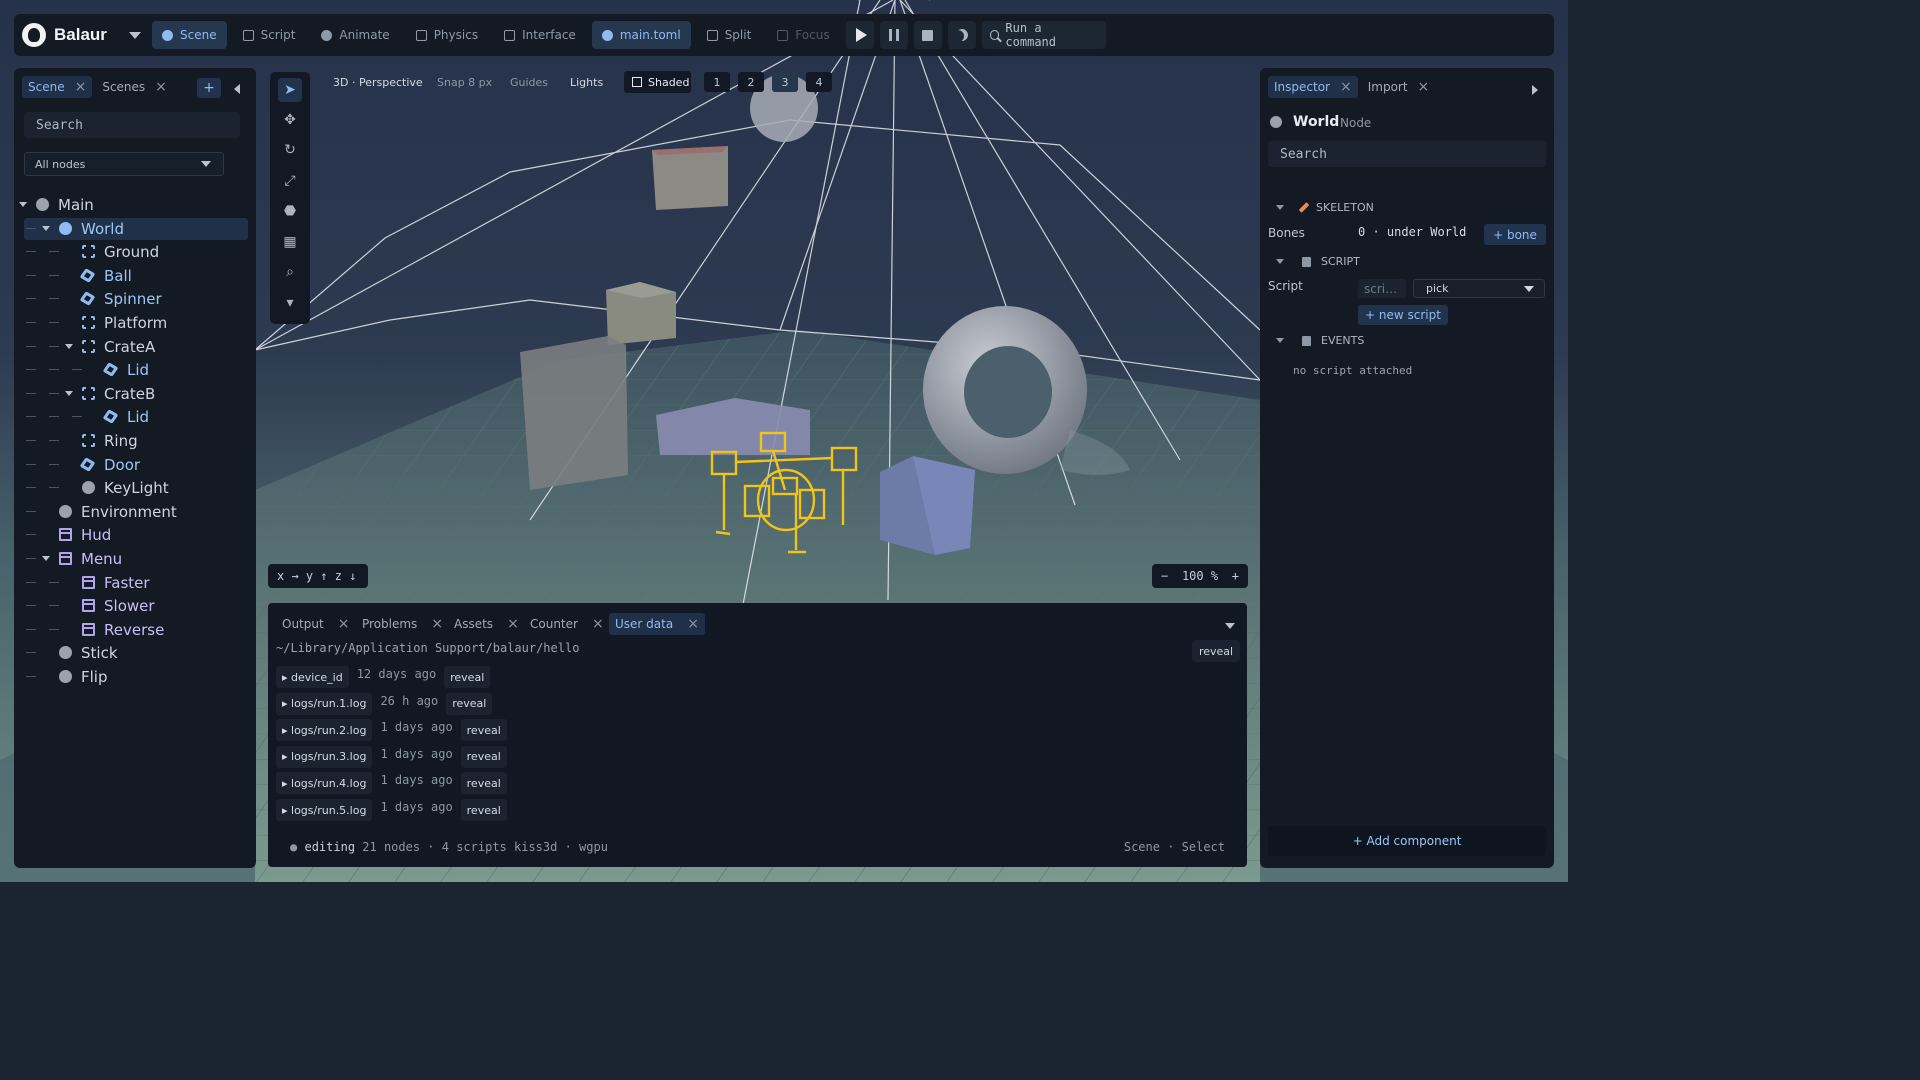 Image resolution: width=1920 pixels, height=1080 pixels. Describe the element at coordinates (1515, 234) in the screenshot. I see `add-bone-button: + bone` at that location.